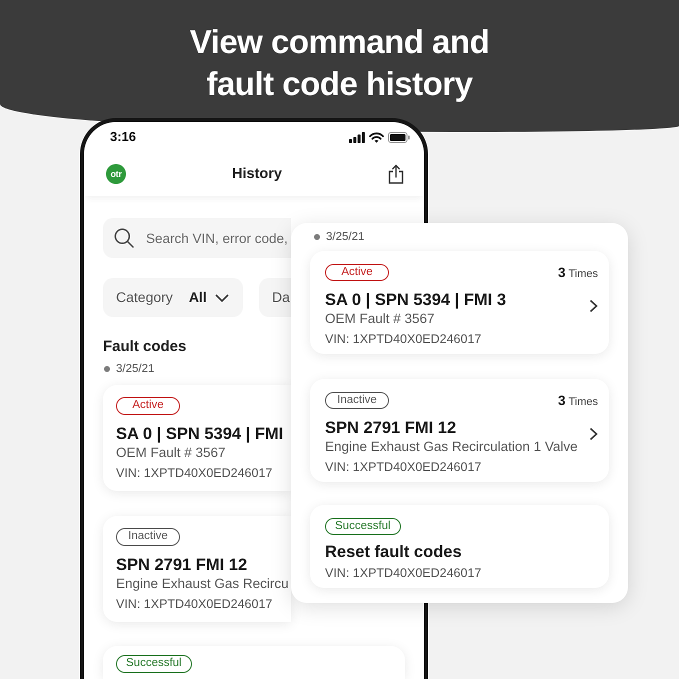 The width and height of the screenshot is (679, 679). Describe the element at coordinates (202, 584) in the screenshot. I see `fault-description: Engine Exhaust Gas Recircu` at that location.